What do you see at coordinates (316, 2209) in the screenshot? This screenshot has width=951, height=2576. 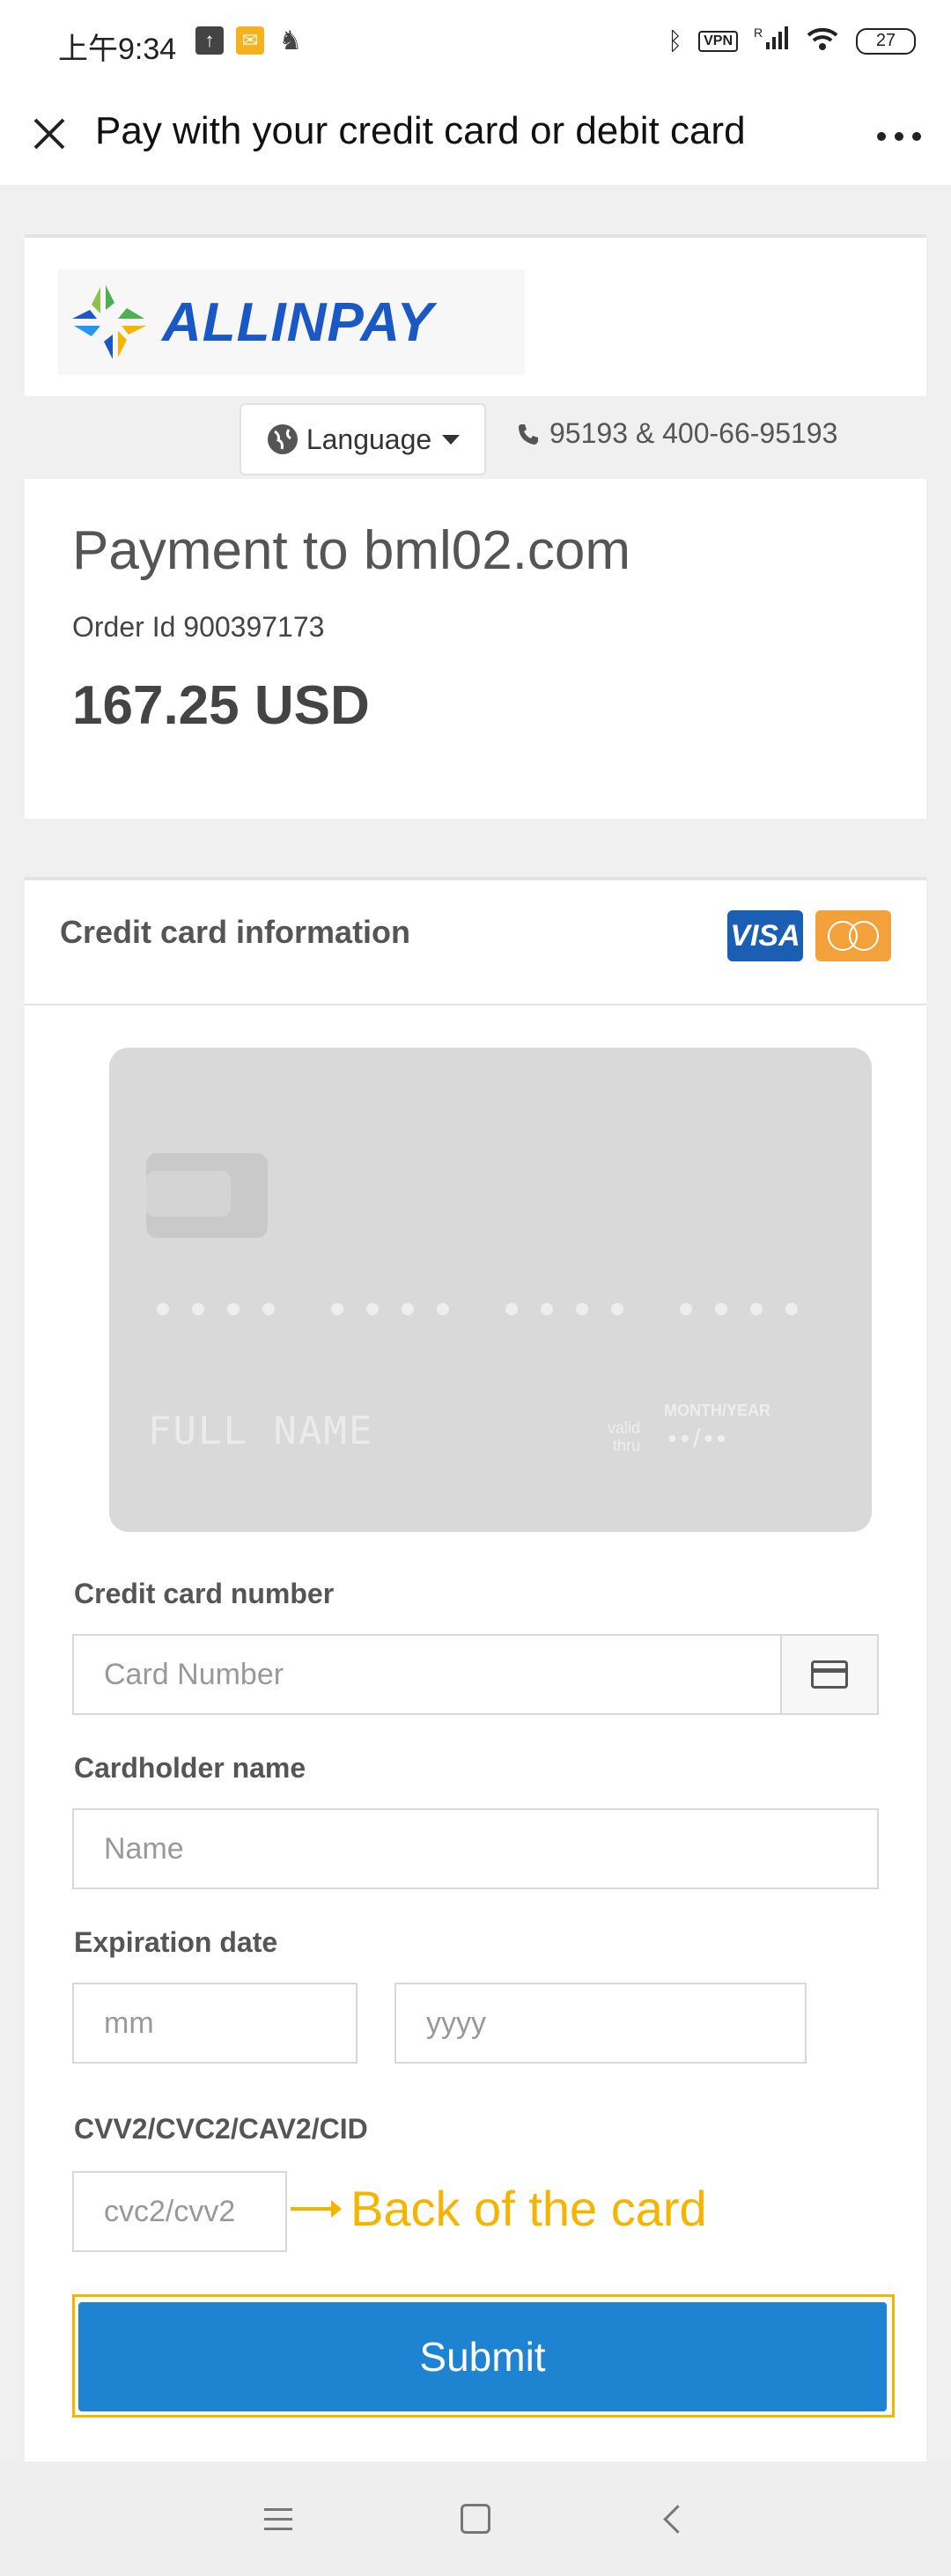 I see `arrow-right-icon` at bounding box center [316, 2209].